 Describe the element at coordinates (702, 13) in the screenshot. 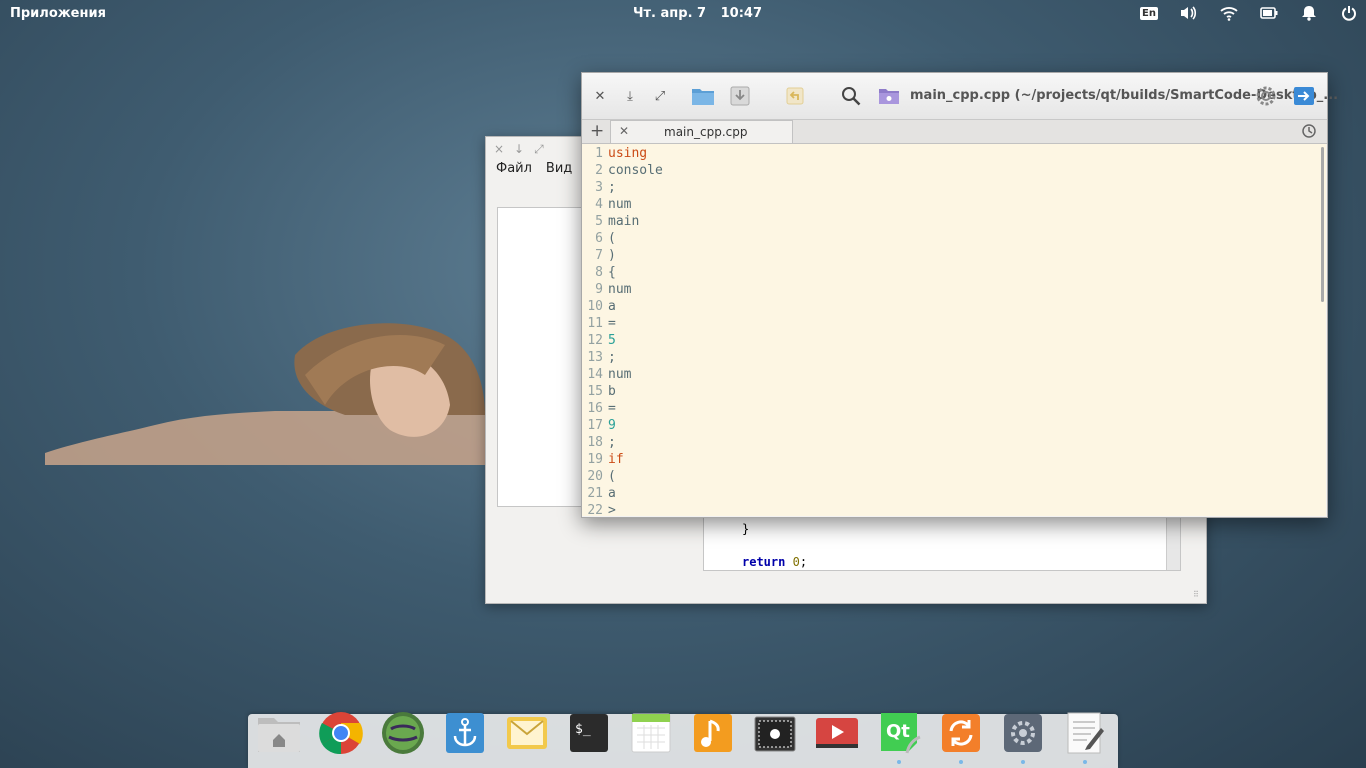

I see `clock: Чт. апр. 7 10:47` at that location.